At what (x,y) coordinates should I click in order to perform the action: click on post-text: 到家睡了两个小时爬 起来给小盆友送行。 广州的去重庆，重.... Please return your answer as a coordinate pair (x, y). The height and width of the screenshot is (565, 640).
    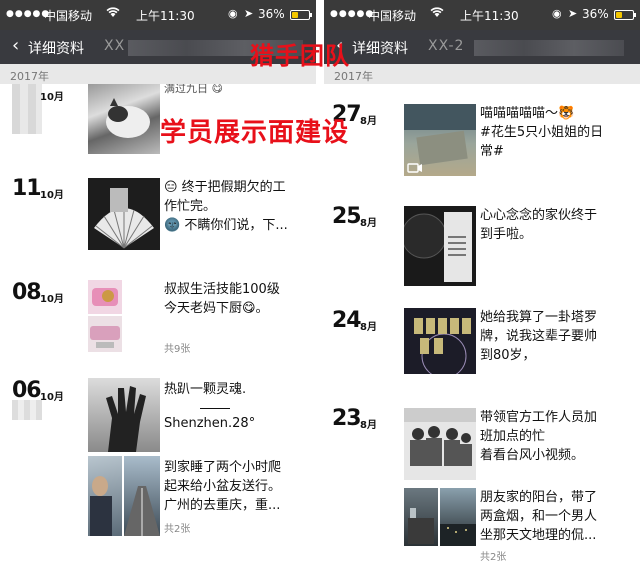
    Looking at the image, I should click on (223, 486).